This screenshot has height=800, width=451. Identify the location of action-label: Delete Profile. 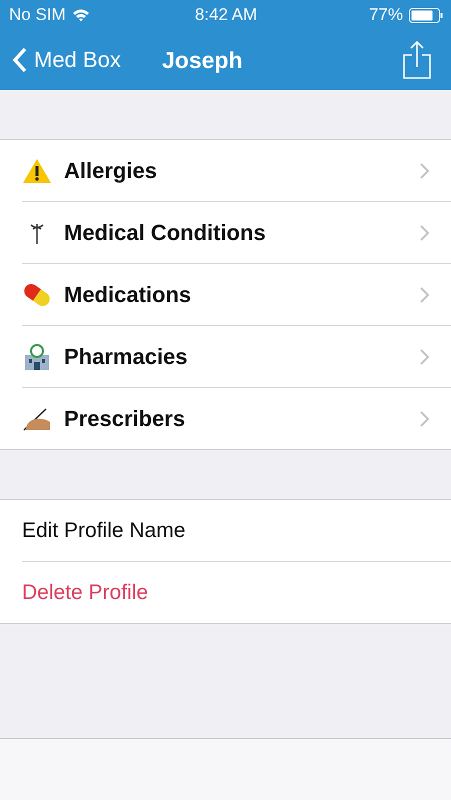
(85, 592).